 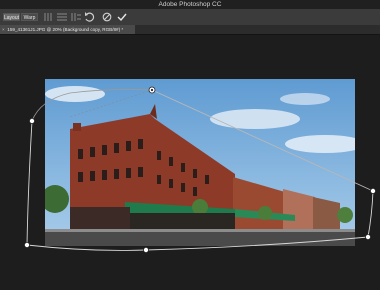 What do you see at coordinates (26, 244) in the screenshot?
I see `warp-handle-bottom-left` at bounding box center [26, 244].